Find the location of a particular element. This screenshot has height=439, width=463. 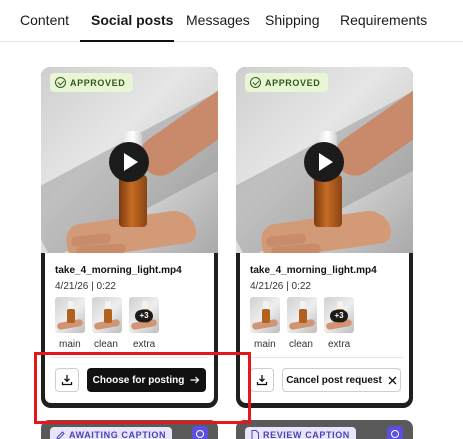

status-badge-label: AWAITING CAPTION is located at coordinates (118, 434).